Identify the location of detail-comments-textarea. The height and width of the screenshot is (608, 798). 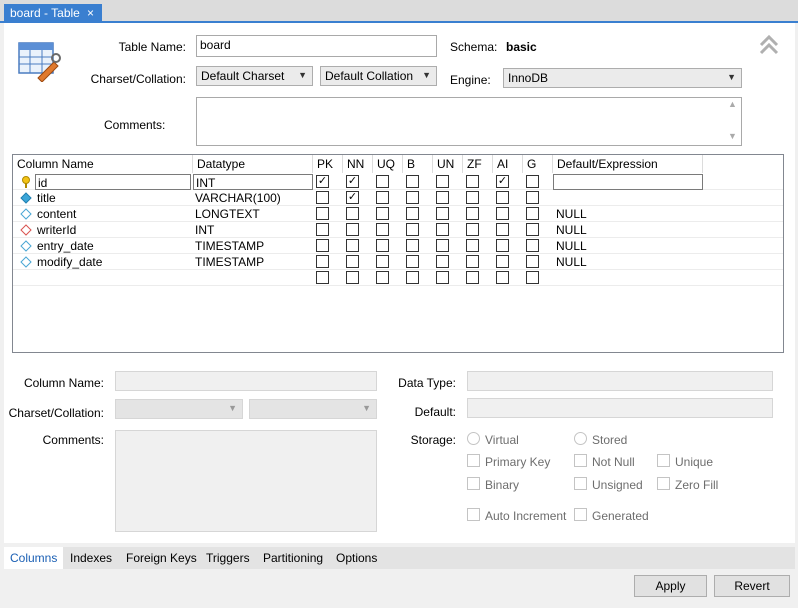
(246, 481).